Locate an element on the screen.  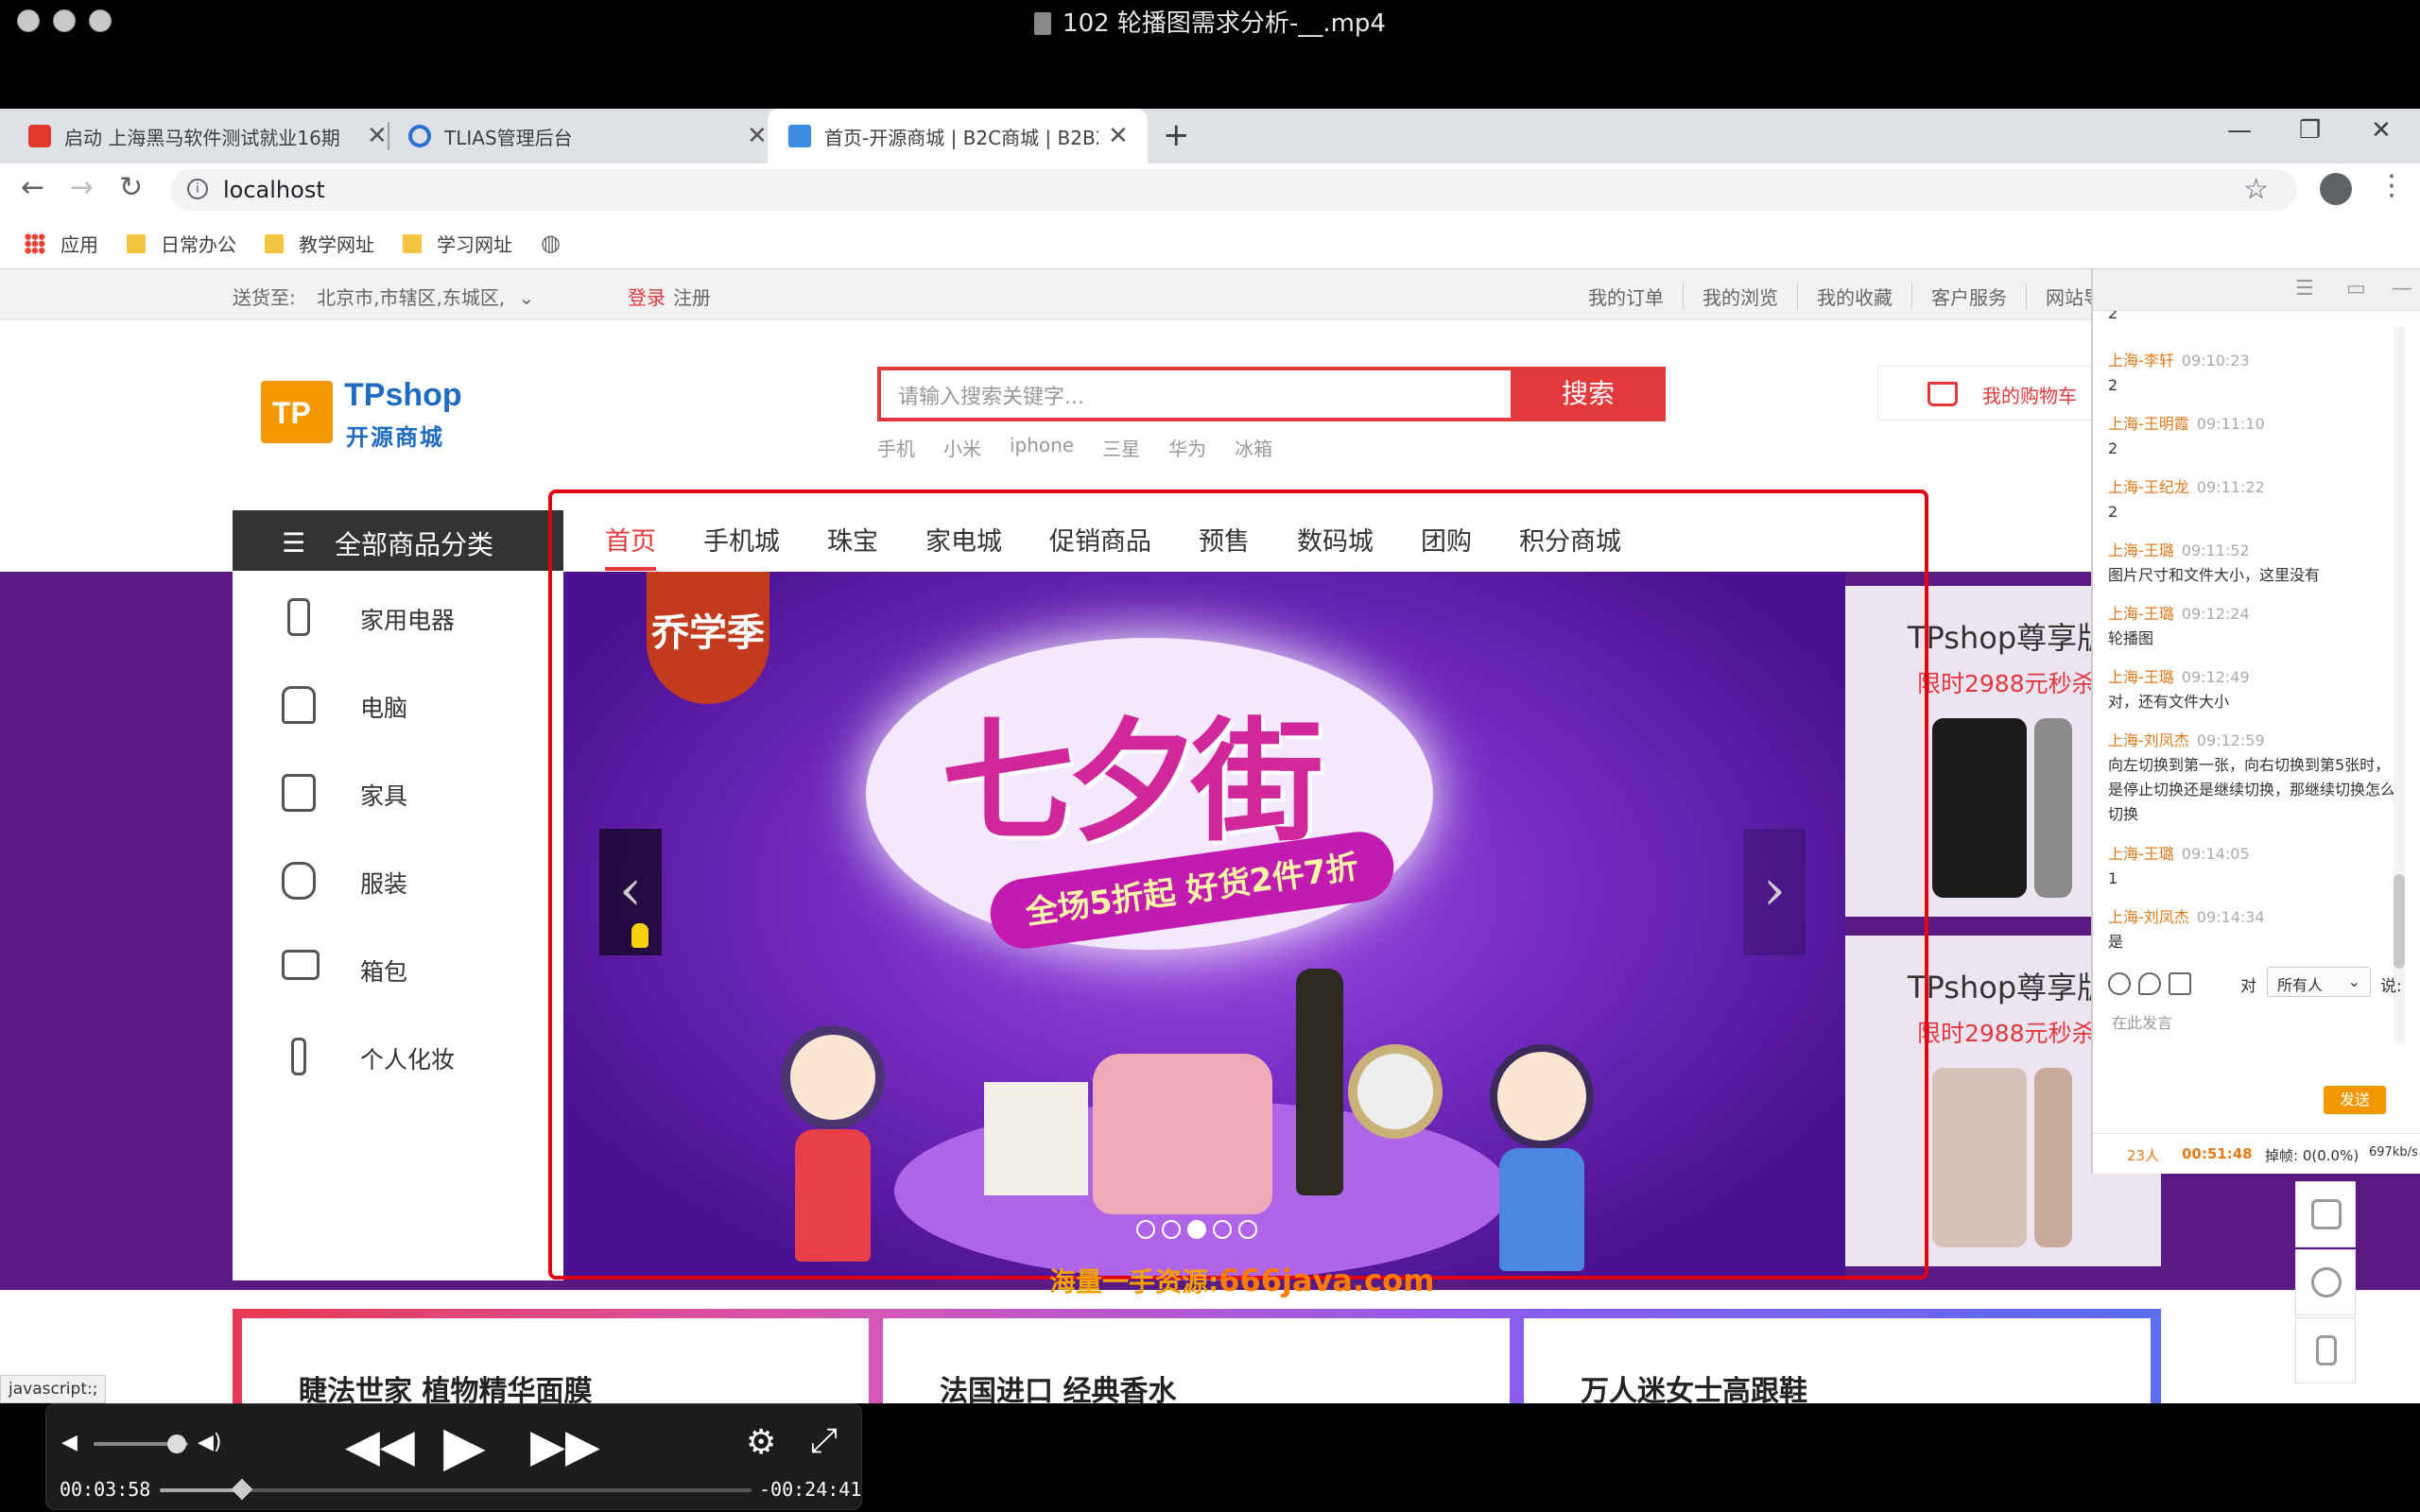
tlias-favicon-icon is located at coordinates (419, 136).